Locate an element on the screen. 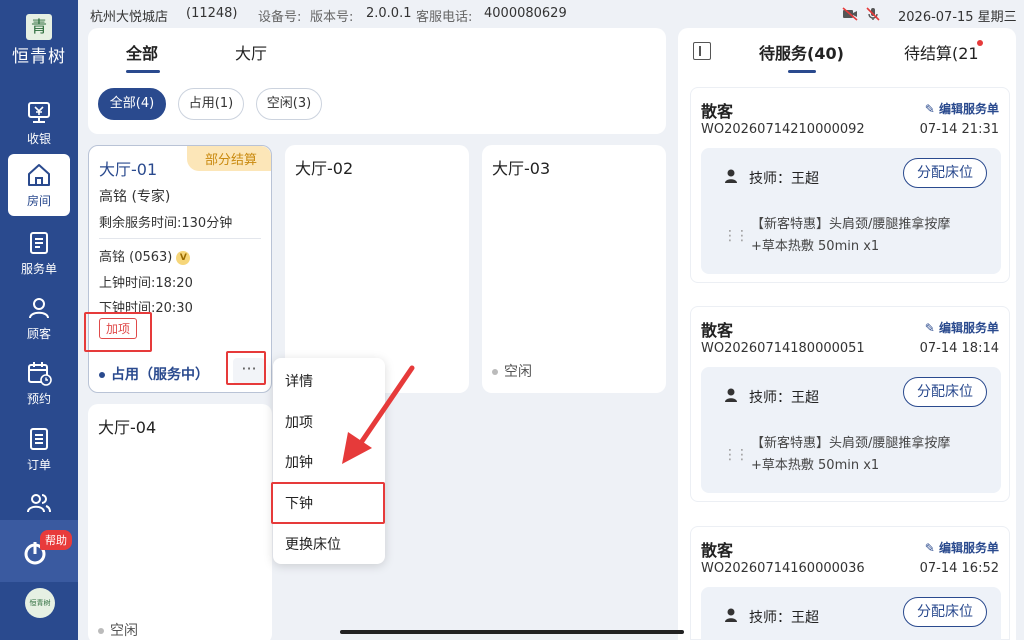 The height and width of the screenshot is (640, 1024). tab-all-areas: 全部 is located at coordinates (142, 52).